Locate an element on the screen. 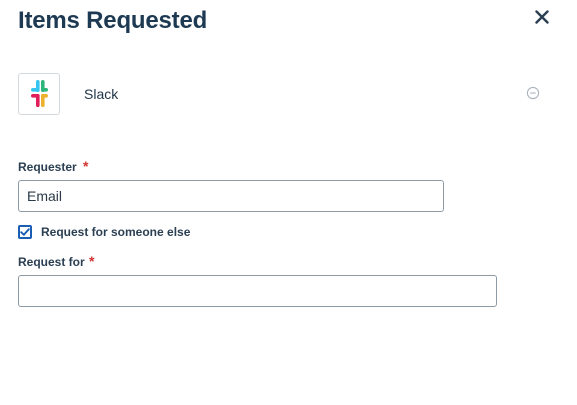 Image resolution: width=577 pixels, height=405 pixels. requester-required-mark: * is located at coordinates (86, 166).